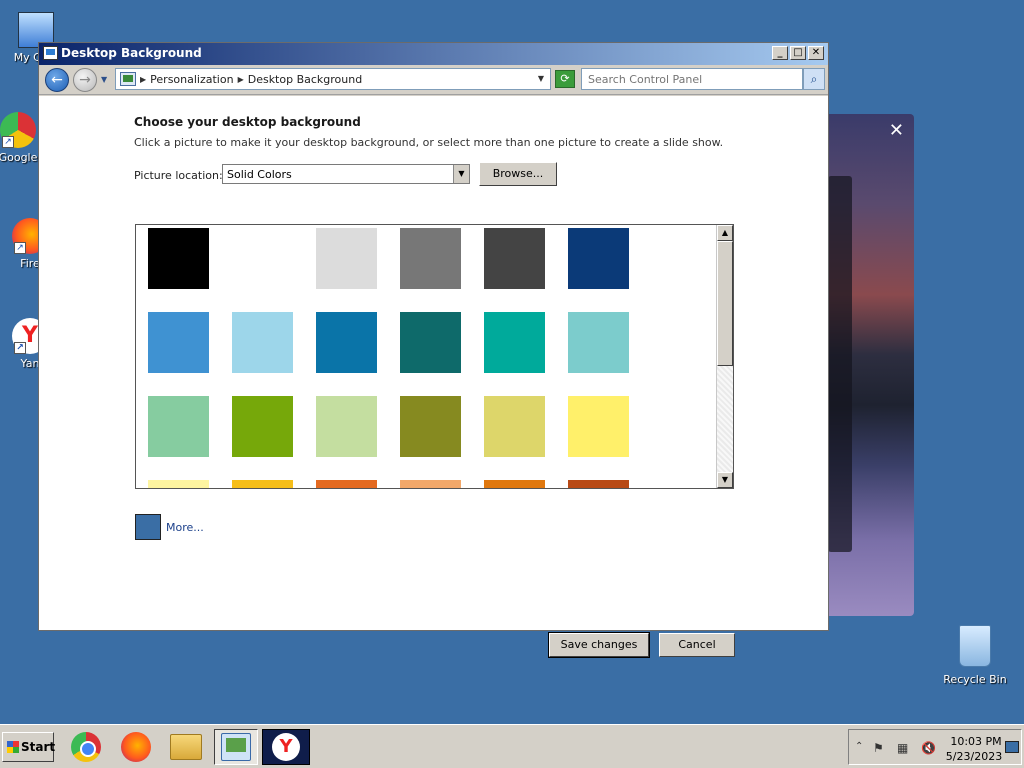 Image resolution: width=1024 pixels, height=768 pixels. I want to click on save-changes-button: Save changes, so click(599, 645).